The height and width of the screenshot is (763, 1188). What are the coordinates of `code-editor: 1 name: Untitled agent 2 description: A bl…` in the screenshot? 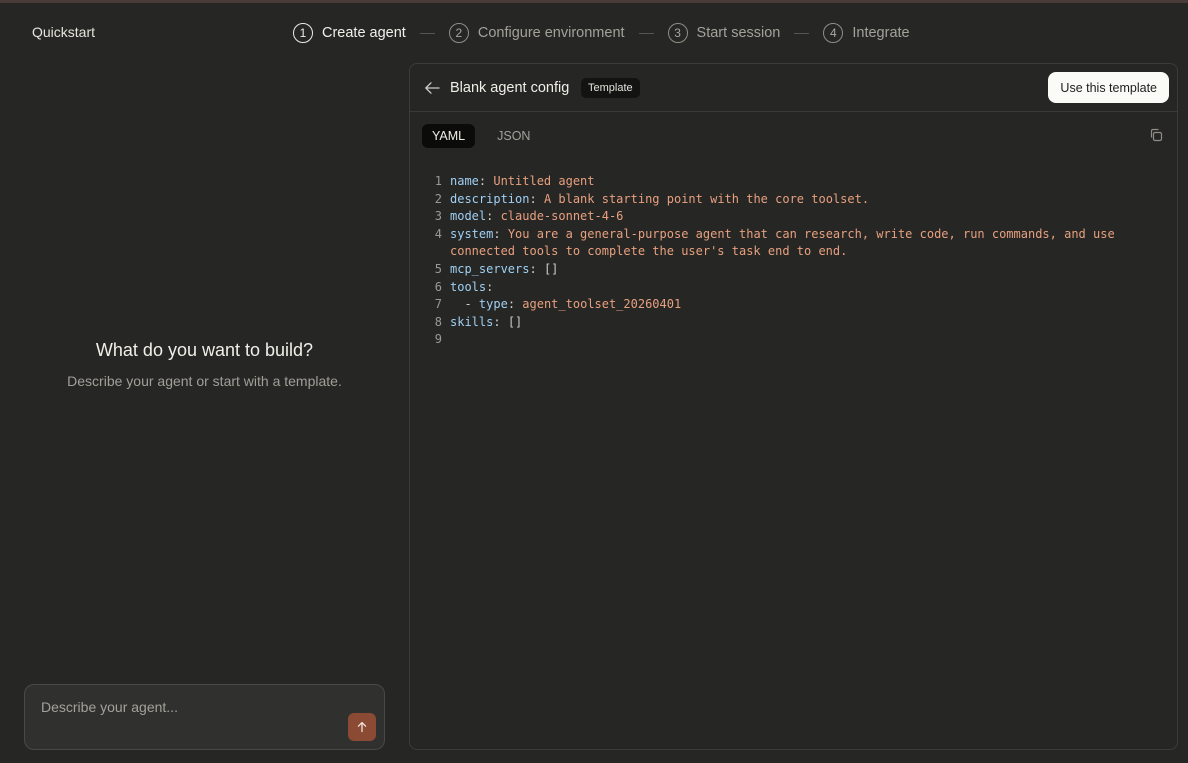 It's located at (768, 261).